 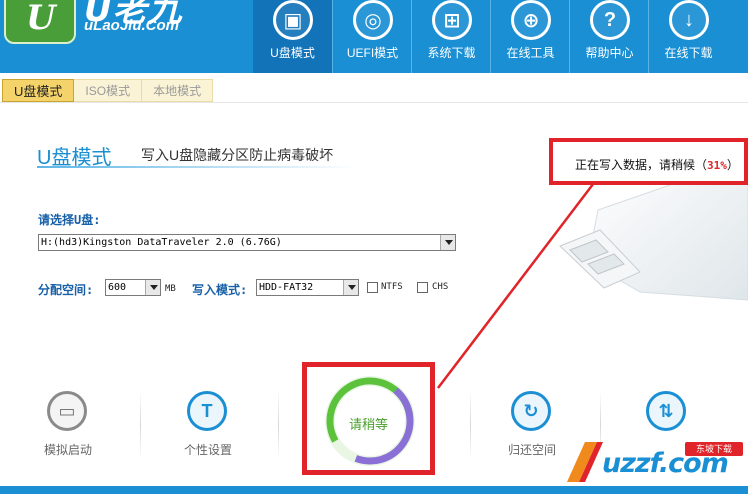 What do you see at coordinates (69, 220) in the screenshot?
I see `select-disk-label: 请选择U盘:` at bounding box center [69, 220].